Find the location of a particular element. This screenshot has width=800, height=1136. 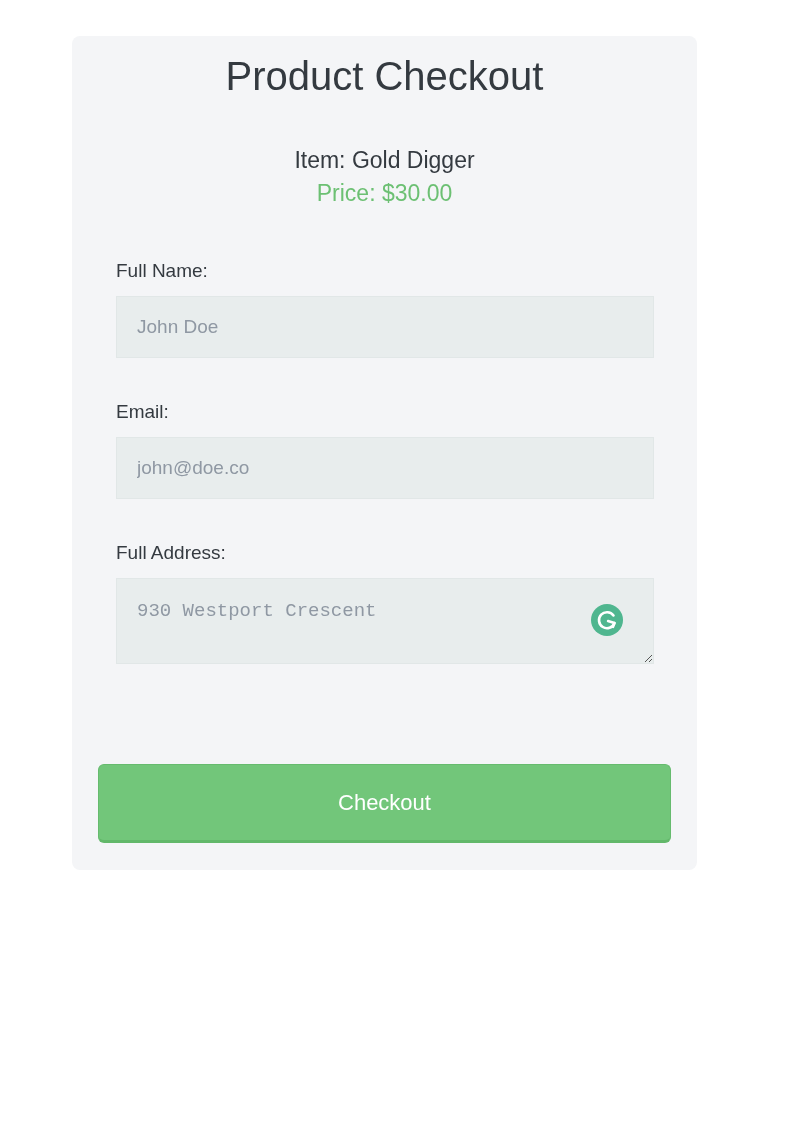

resize-handle-icon is located at coordinates (648, 658).